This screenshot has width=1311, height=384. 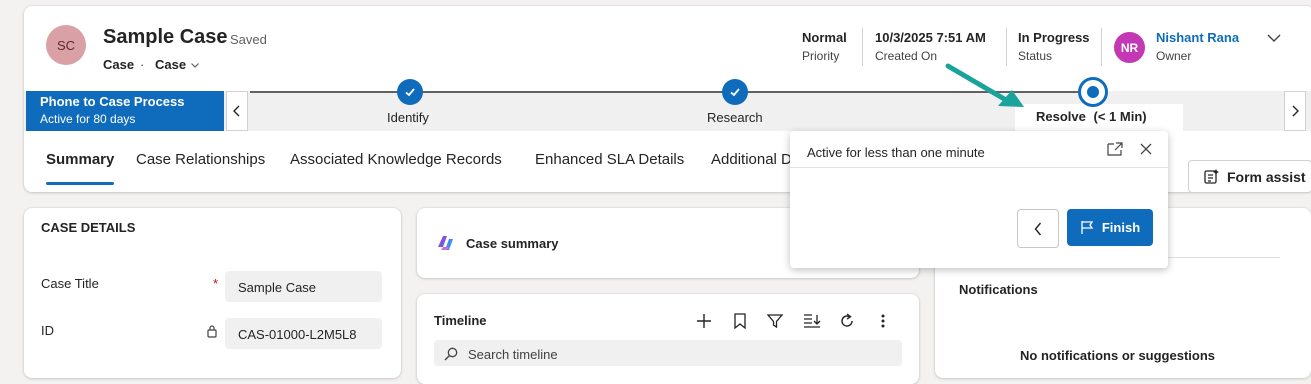 I want to click on more-vertical-icon, so click(x=883, y=321).